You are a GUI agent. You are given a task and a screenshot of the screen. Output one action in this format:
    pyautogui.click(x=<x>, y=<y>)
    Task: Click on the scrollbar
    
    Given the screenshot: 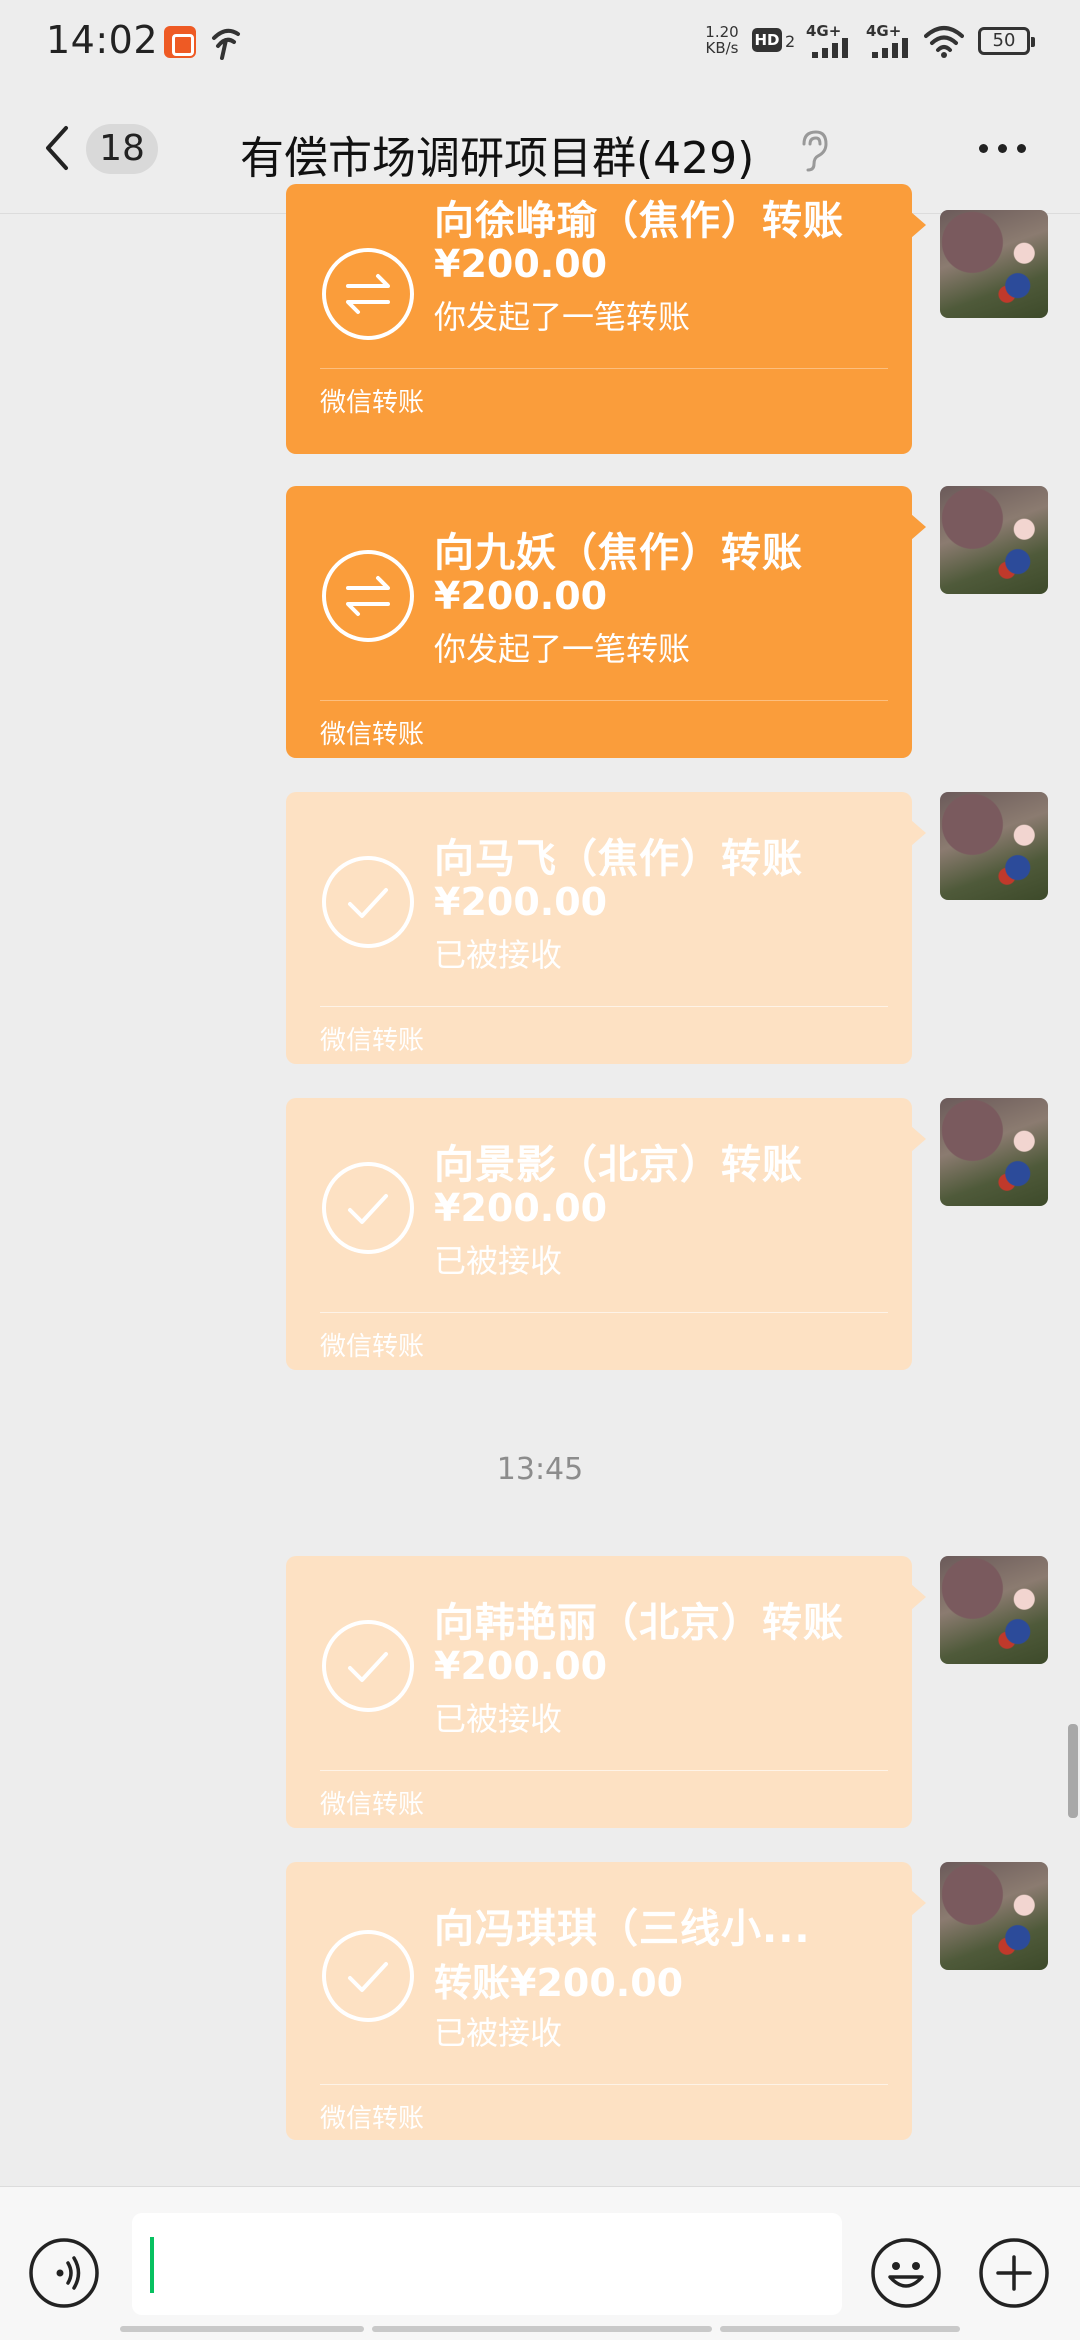 What is the action you would take?
    pyautogui.click(x=1073, y=1771)
    